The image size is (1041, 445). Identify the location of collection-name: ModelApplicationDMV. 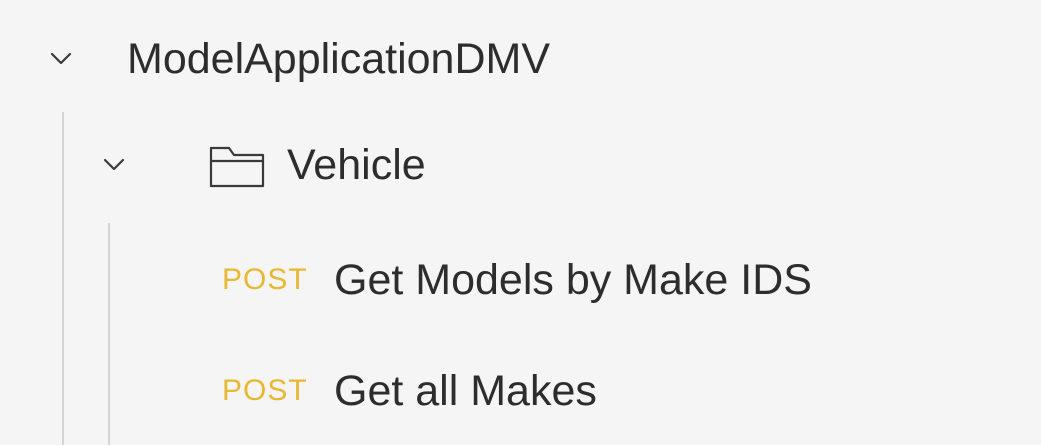
(339, 58).